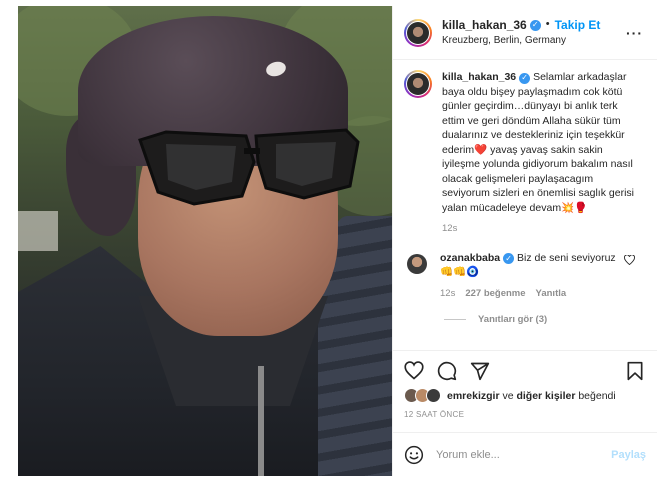 The height and width of the screenshot is (480, 668). I want to click on comment-text: Biz de seni seviyoruz, so click(566, 257).